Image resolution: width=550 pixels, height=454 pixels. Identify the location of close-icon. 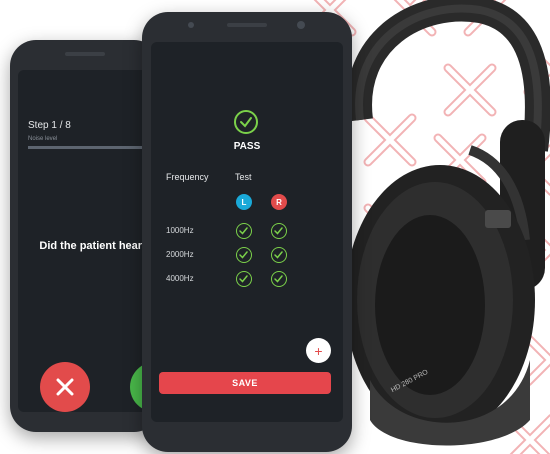
(65, 387).